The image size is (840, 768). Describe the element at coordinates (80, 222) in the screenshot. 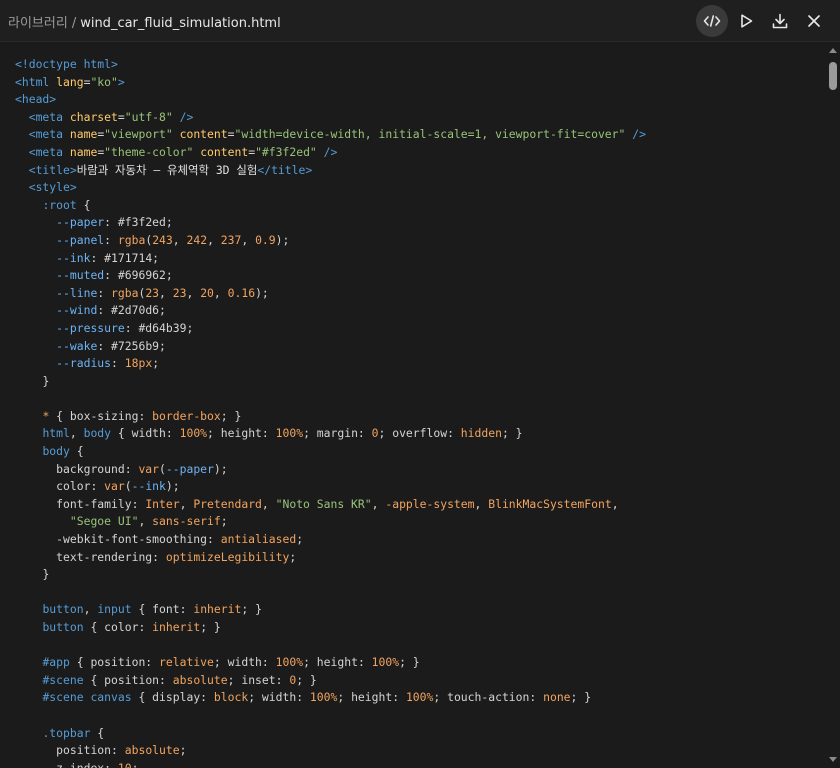

I see `code-token: --paper` at that location.